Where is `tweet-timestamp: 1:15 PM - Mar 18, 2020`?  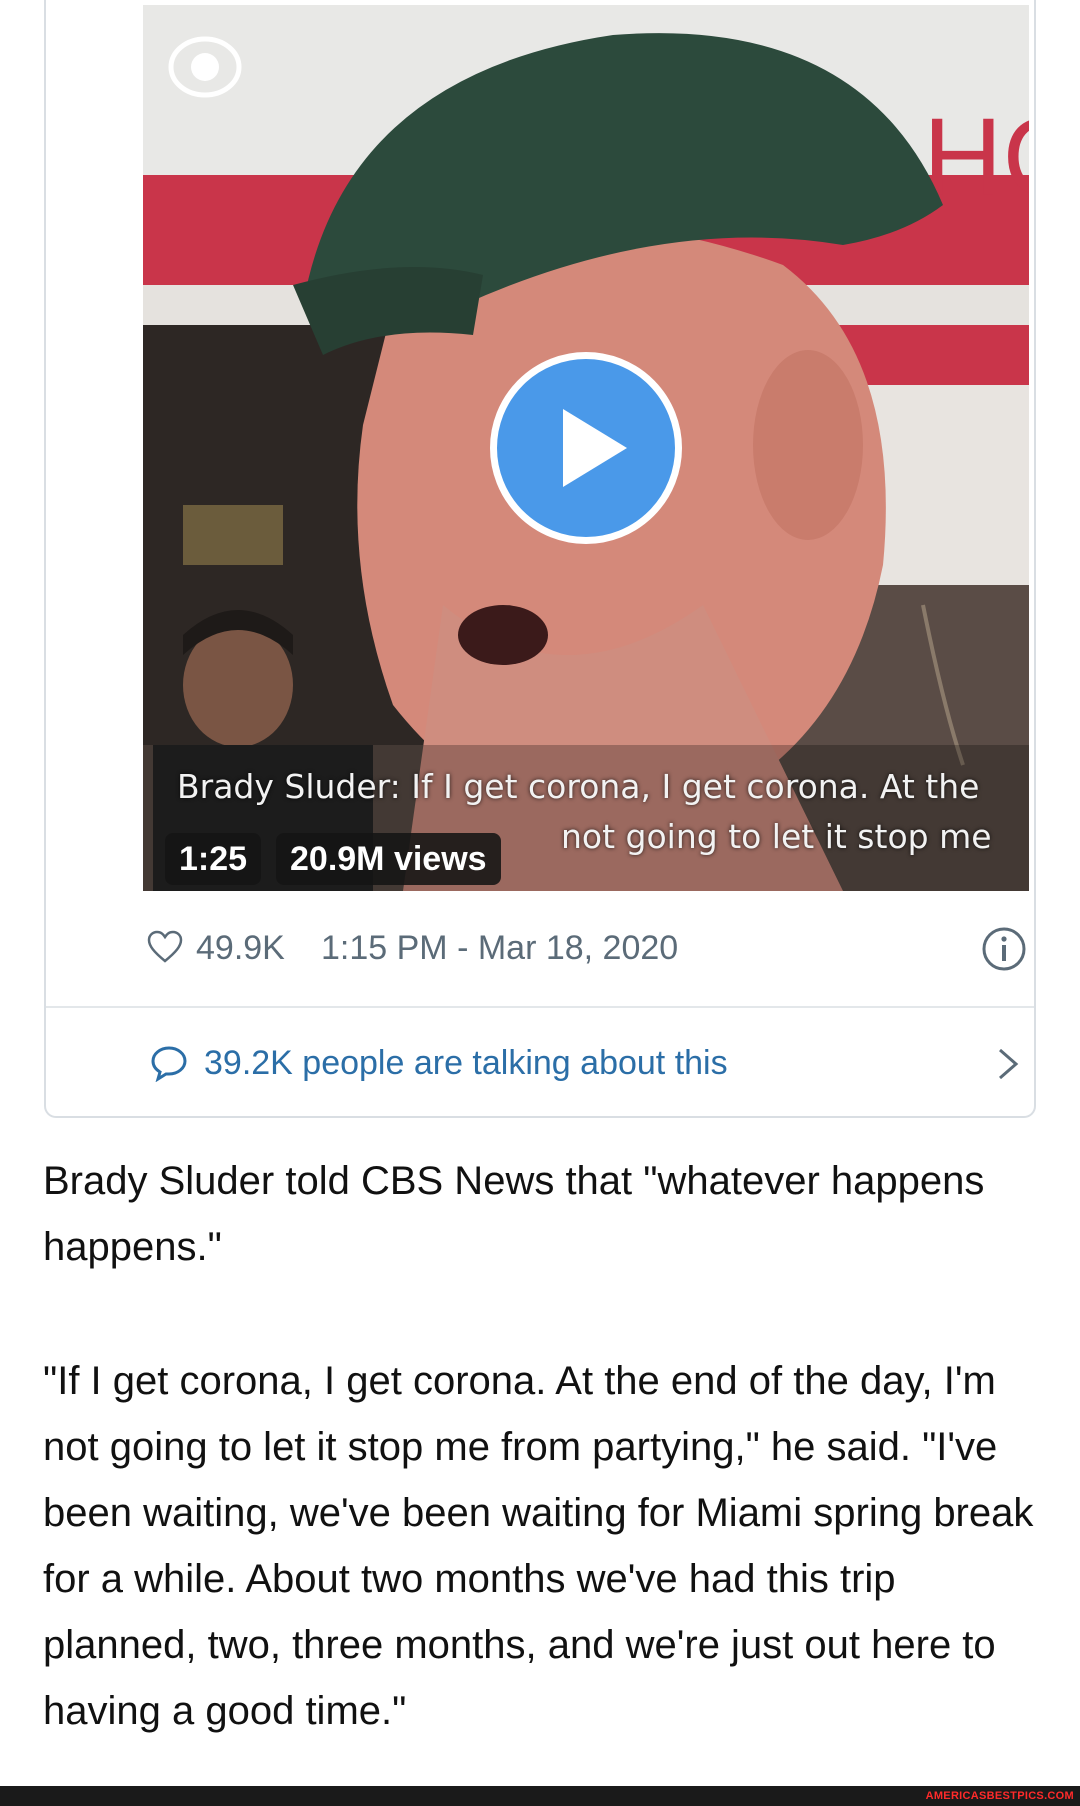 tweet-timestamp: 1:15 PM - Mar 18, 2020 is located at coordinates (499, 948).